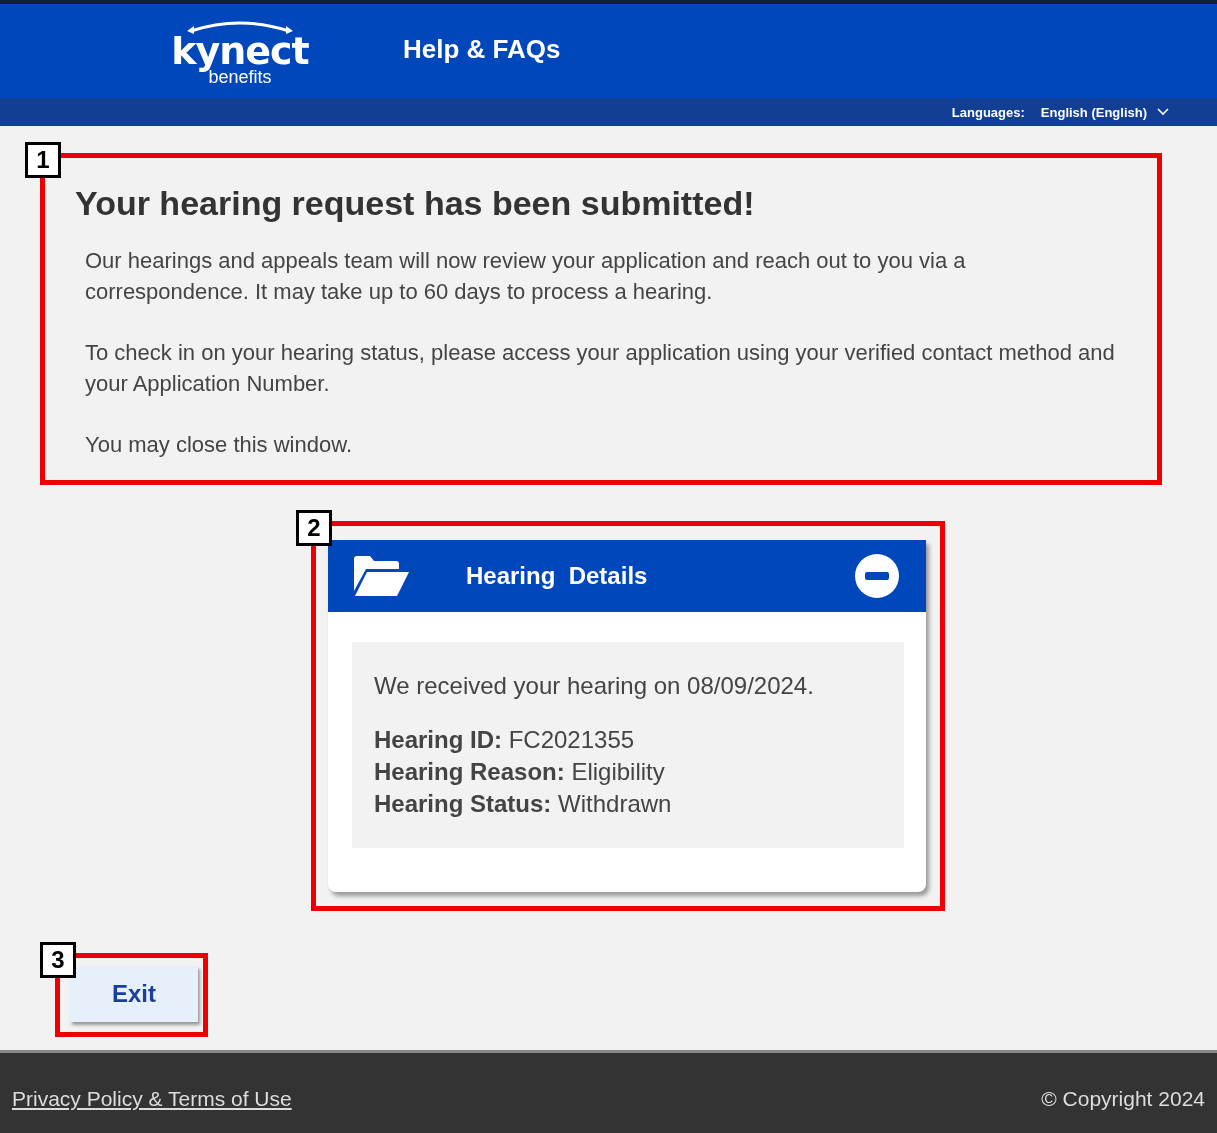  Describe the element at coordinates (482, 49) in the screenshot. I see `help-link: Help & FAQs` at that location.